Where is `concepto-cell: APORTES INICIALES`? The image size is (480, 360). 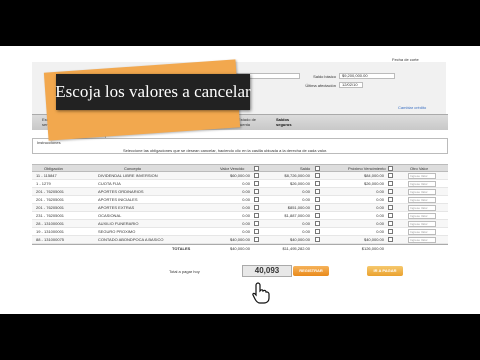 concepto-cell: APORTES INICIALES is located at coordinates (118, 199).